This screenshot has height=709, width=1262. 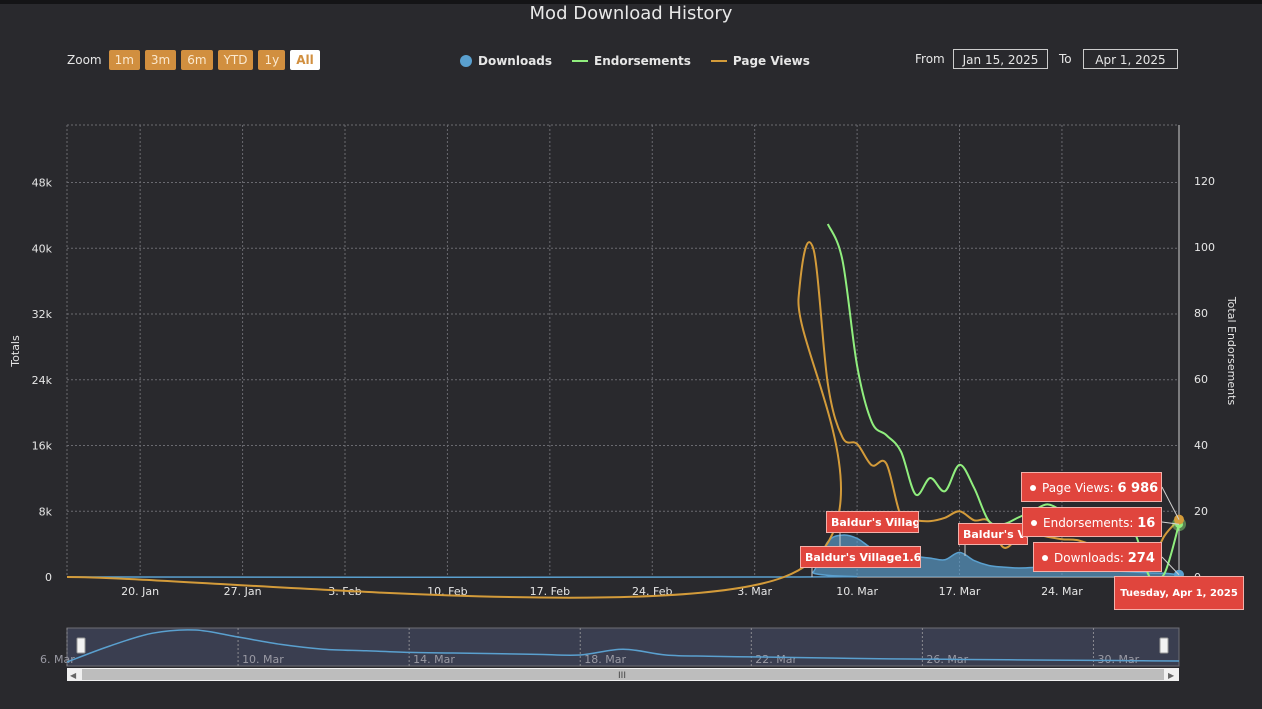 What do you see at coordinates (550, 591) in the screenshot?
I see `x-tick-label: 17. Feb` at bounding box center [550, 591].